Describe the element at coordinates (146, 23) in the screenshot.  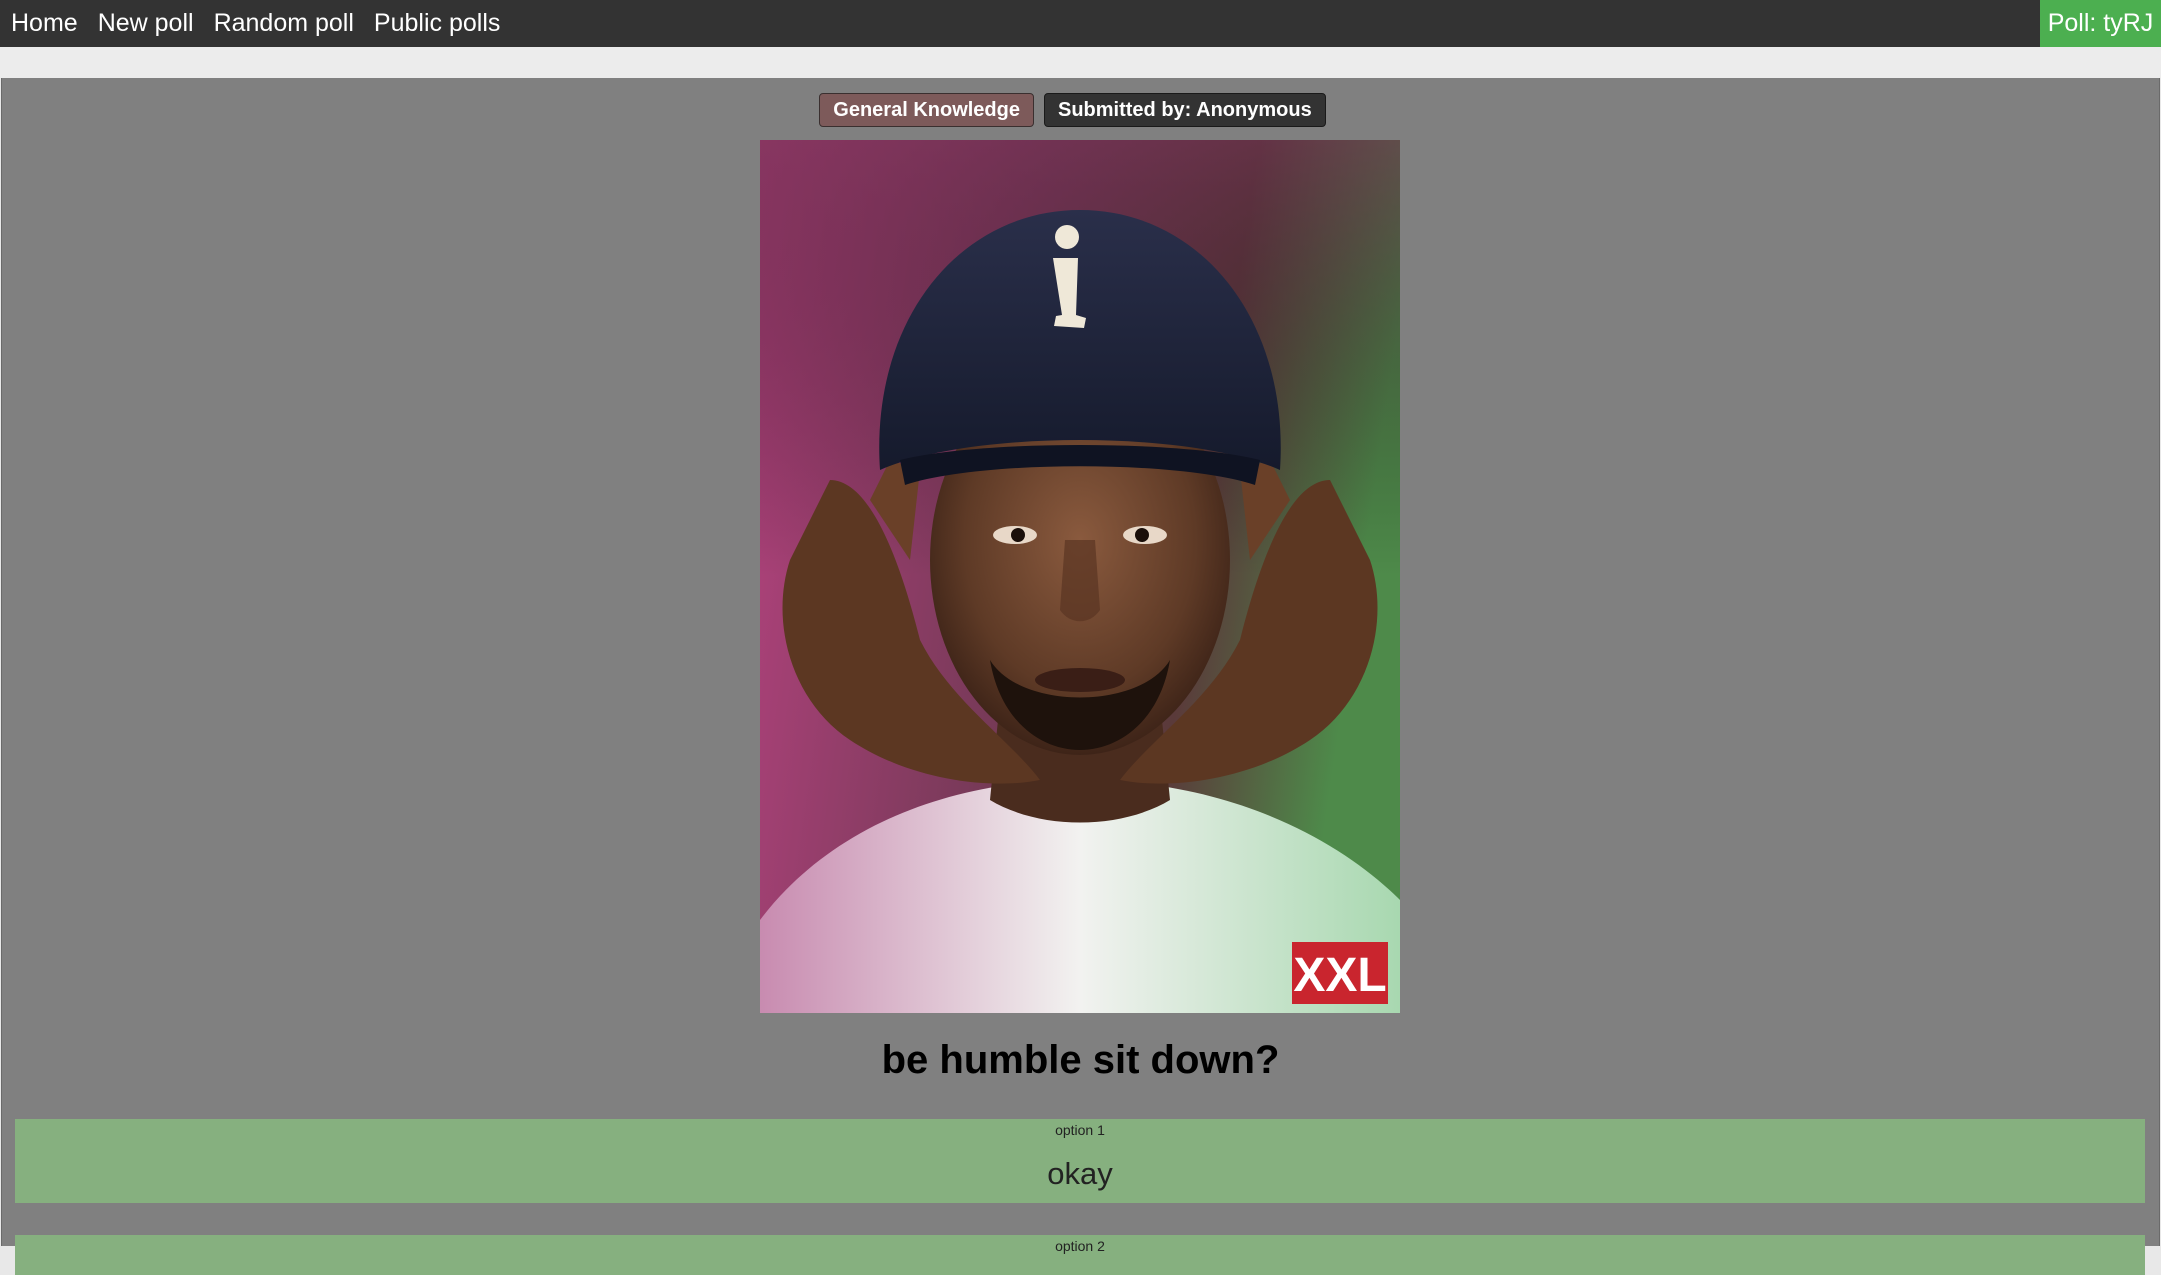
I see `nav-new-poll-link: New poll` at that location.